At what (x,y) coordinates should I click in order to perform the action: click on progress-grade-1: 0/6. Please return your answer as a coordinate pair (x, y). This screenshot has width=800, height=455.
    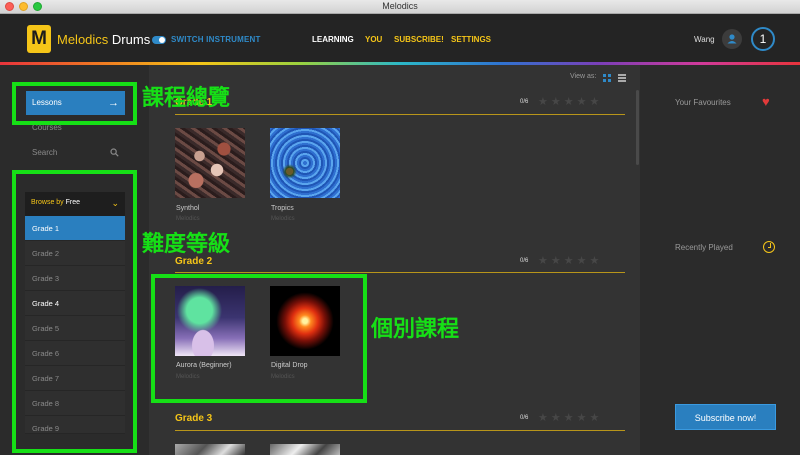
    Looking at the image, I should click on (524, 102).